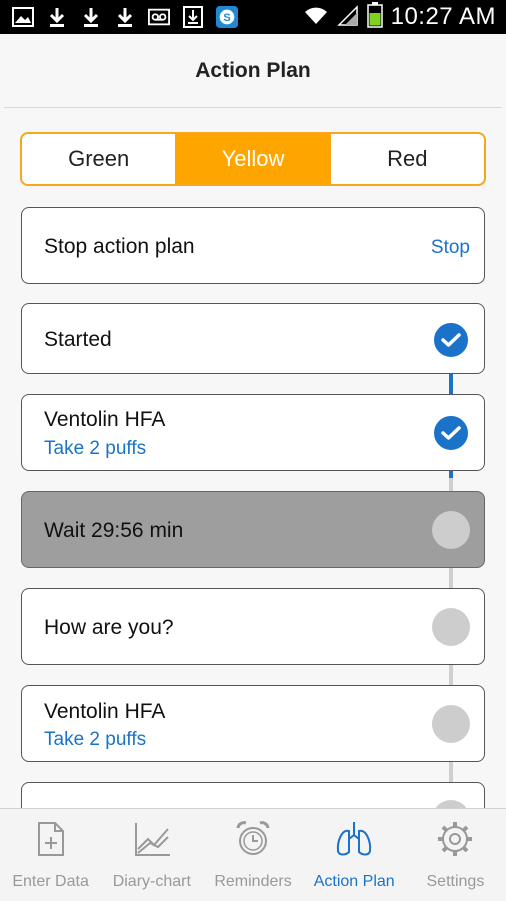 The height and width of the screenshot is (901, 506). Describe the element at coordinates (455, 881) in the screenshot. I see `tab-label: Settings` at that location.